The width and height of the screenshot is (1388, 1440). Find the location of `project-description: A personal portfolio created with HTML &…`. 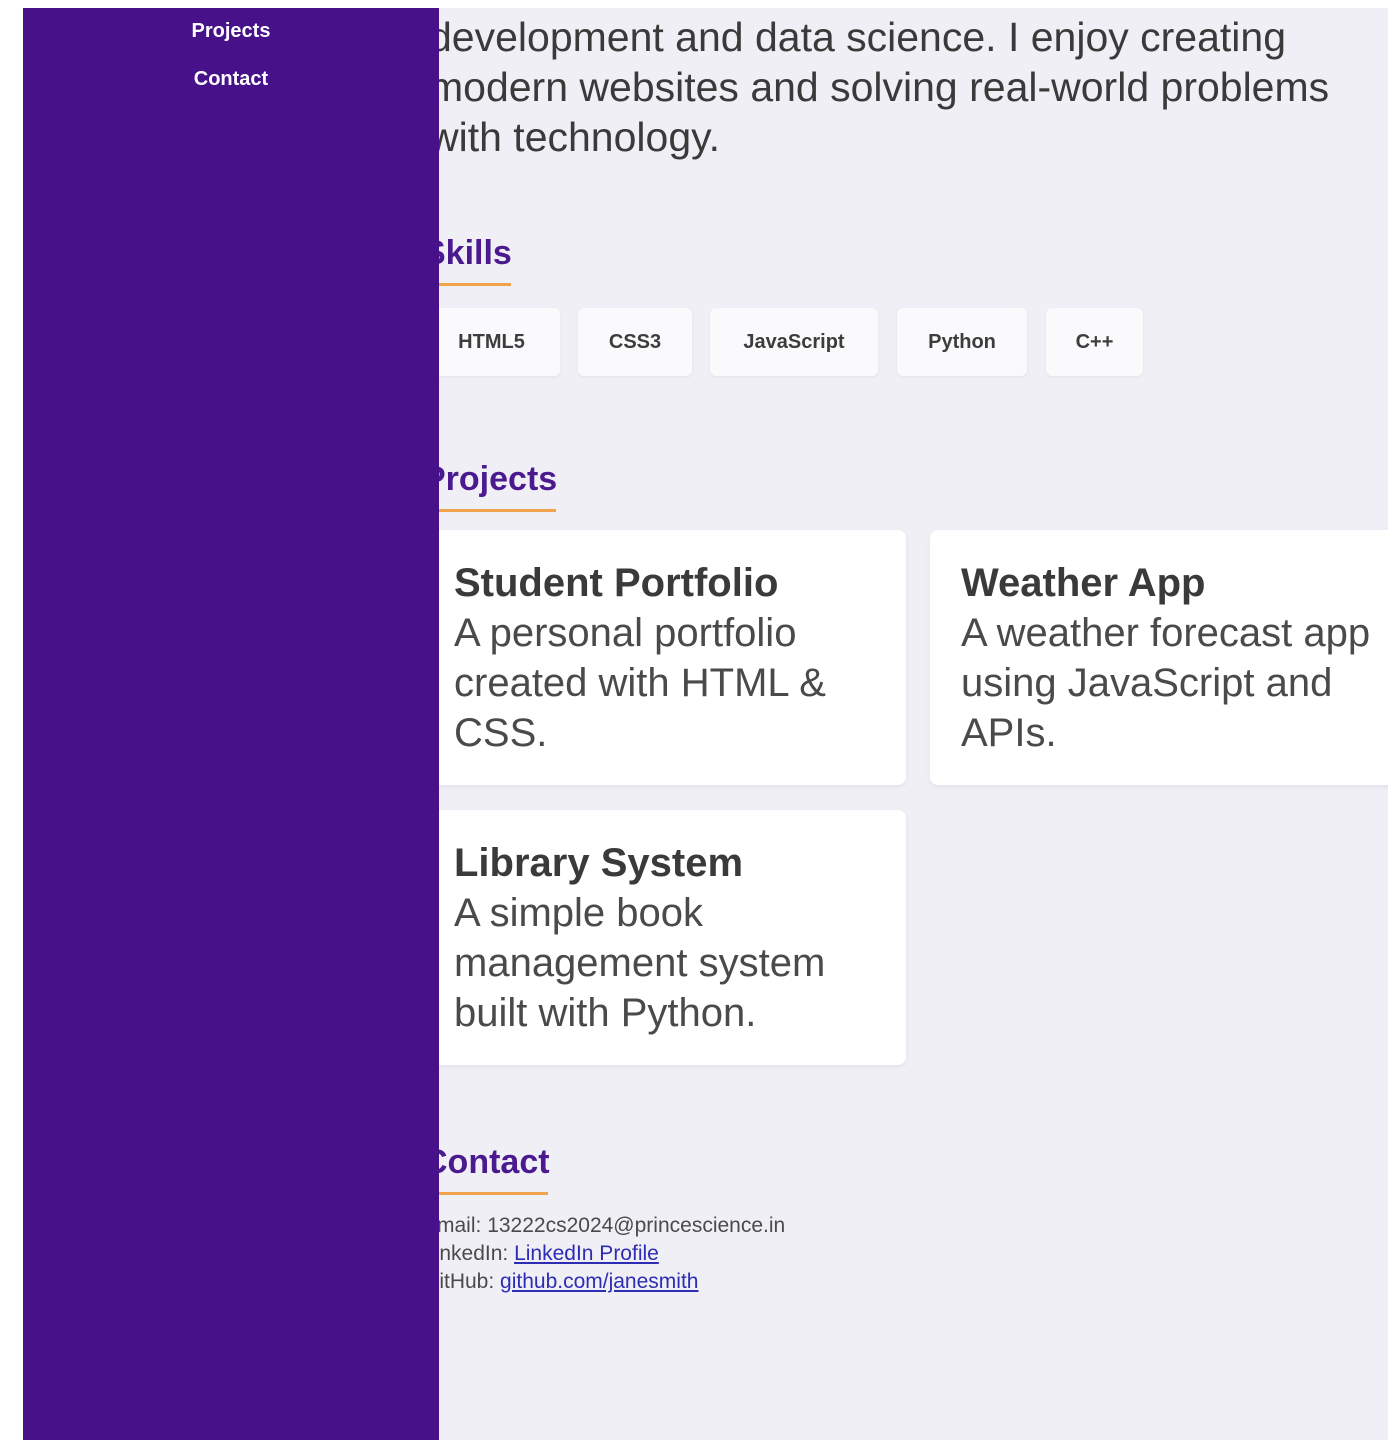

project-description: A personal portfolio created with HTML &… is located at coordinates (640, 683).